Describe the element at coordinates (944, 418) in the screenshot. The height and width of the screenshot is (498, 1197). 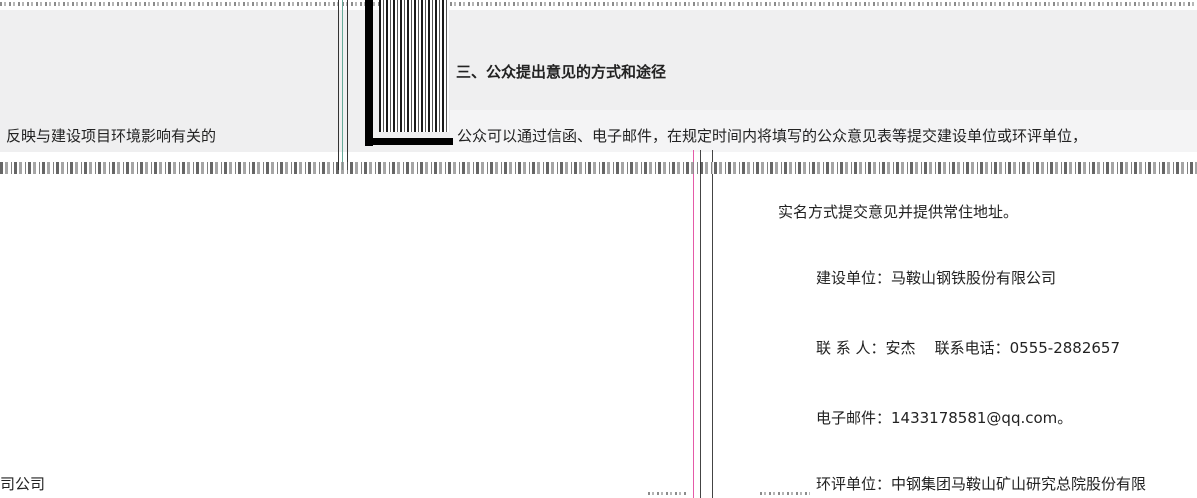
I see `email-line: 电子邮件：1433178581@qq.com。` at that location.